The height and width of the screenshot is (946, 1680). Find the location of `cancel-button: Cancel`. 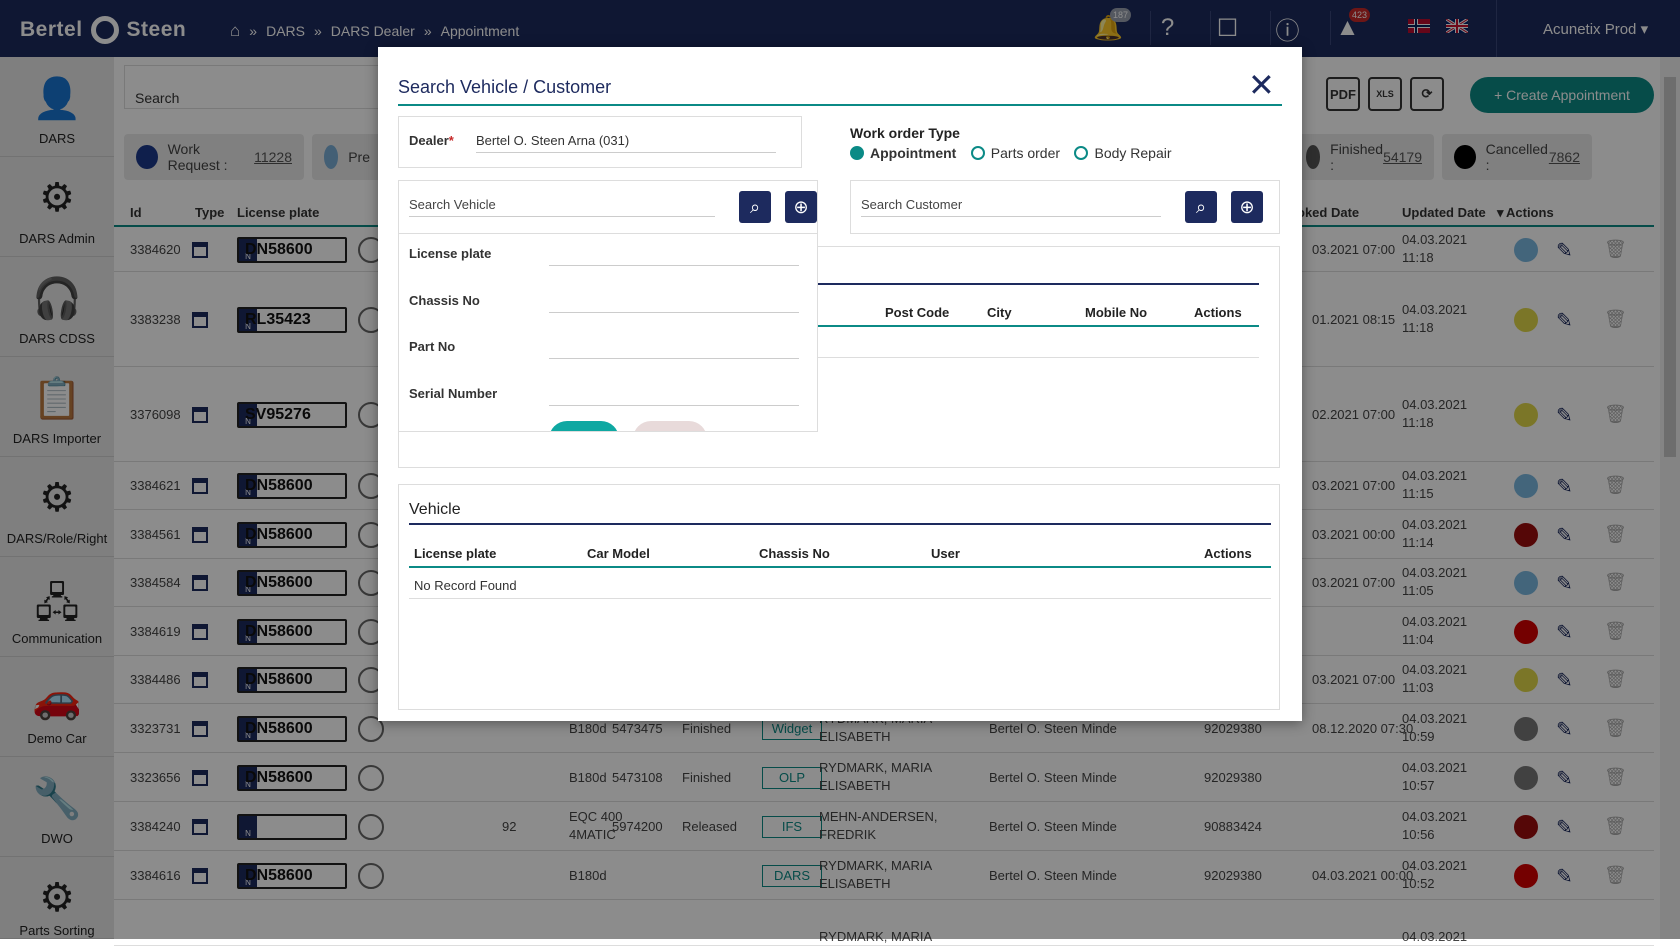

cancel-button: Cancel is located at coordinates (670, 426).